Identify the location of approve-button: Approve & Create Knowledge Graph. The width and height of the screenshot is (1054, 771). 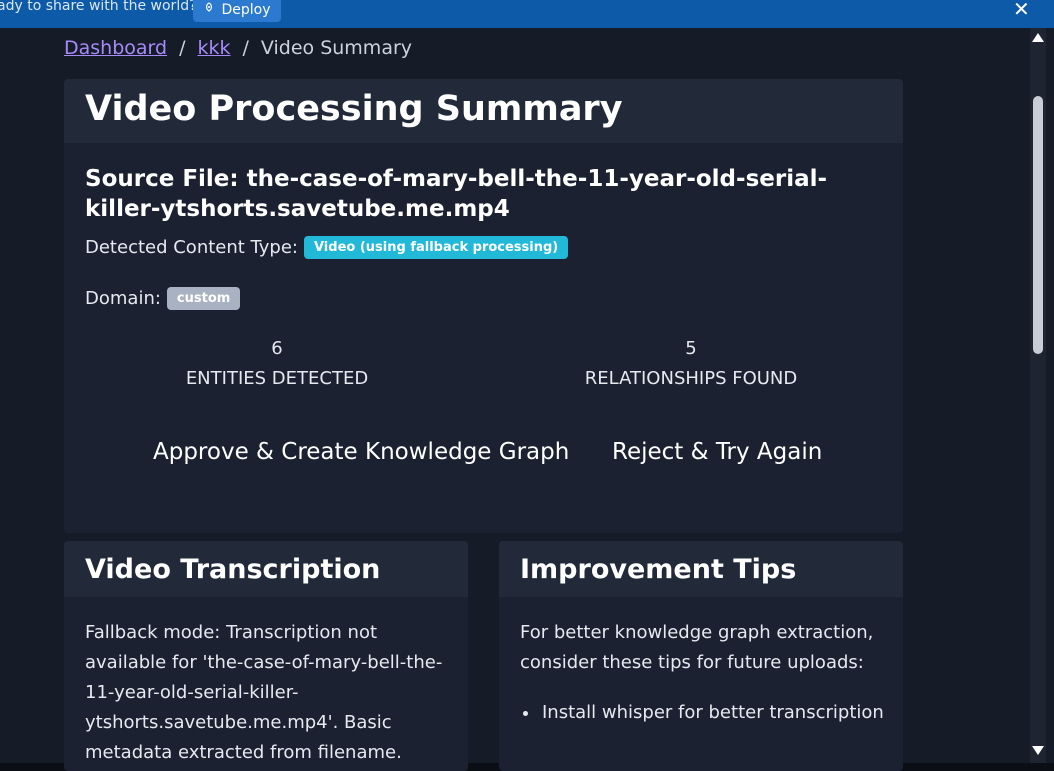
(361, 452).